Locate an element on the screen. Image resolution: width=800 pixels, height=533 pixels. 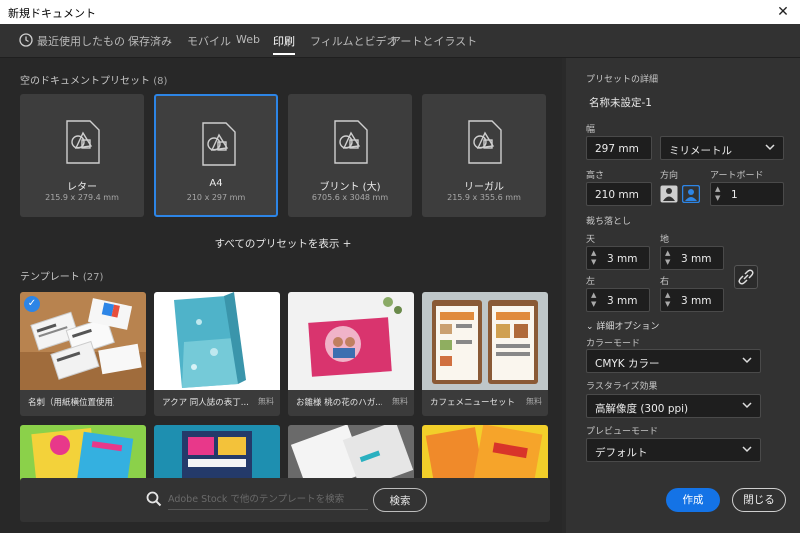
tab-print: 印刷 is located at coordinates (284, 44).